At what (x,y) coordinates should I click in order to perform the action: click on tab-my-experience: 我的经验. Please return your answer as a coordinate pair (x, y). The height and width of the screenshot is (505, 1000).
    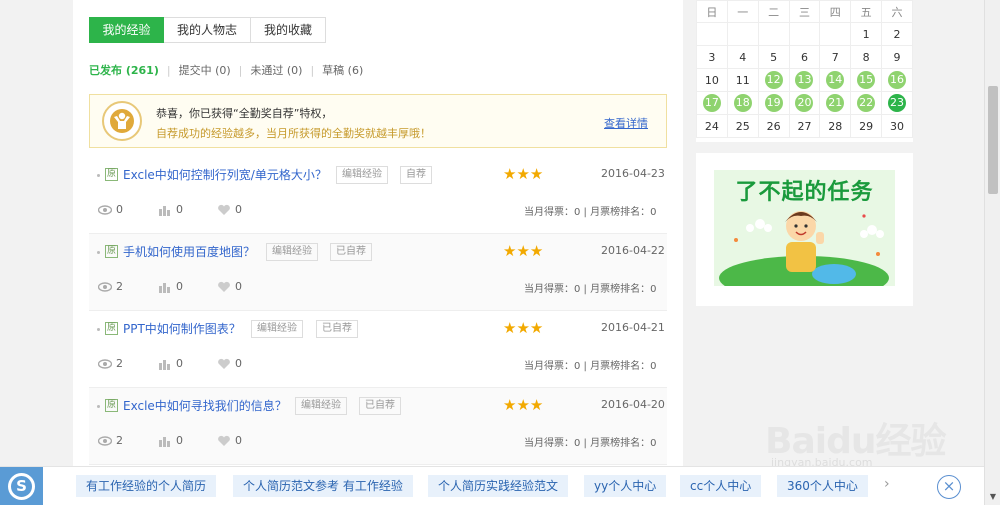
    Looking at the image, I should click on (126, 30).